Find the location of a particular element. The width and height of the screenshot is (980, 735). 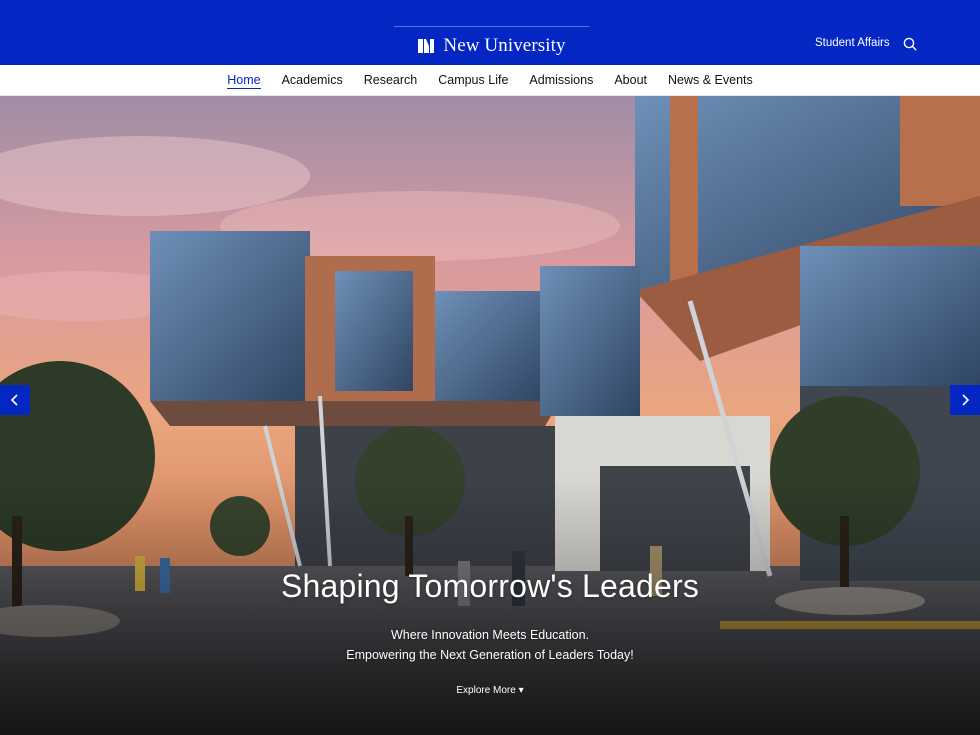

nav-item-admissions: Admissions is located at coordinates (561, 80).